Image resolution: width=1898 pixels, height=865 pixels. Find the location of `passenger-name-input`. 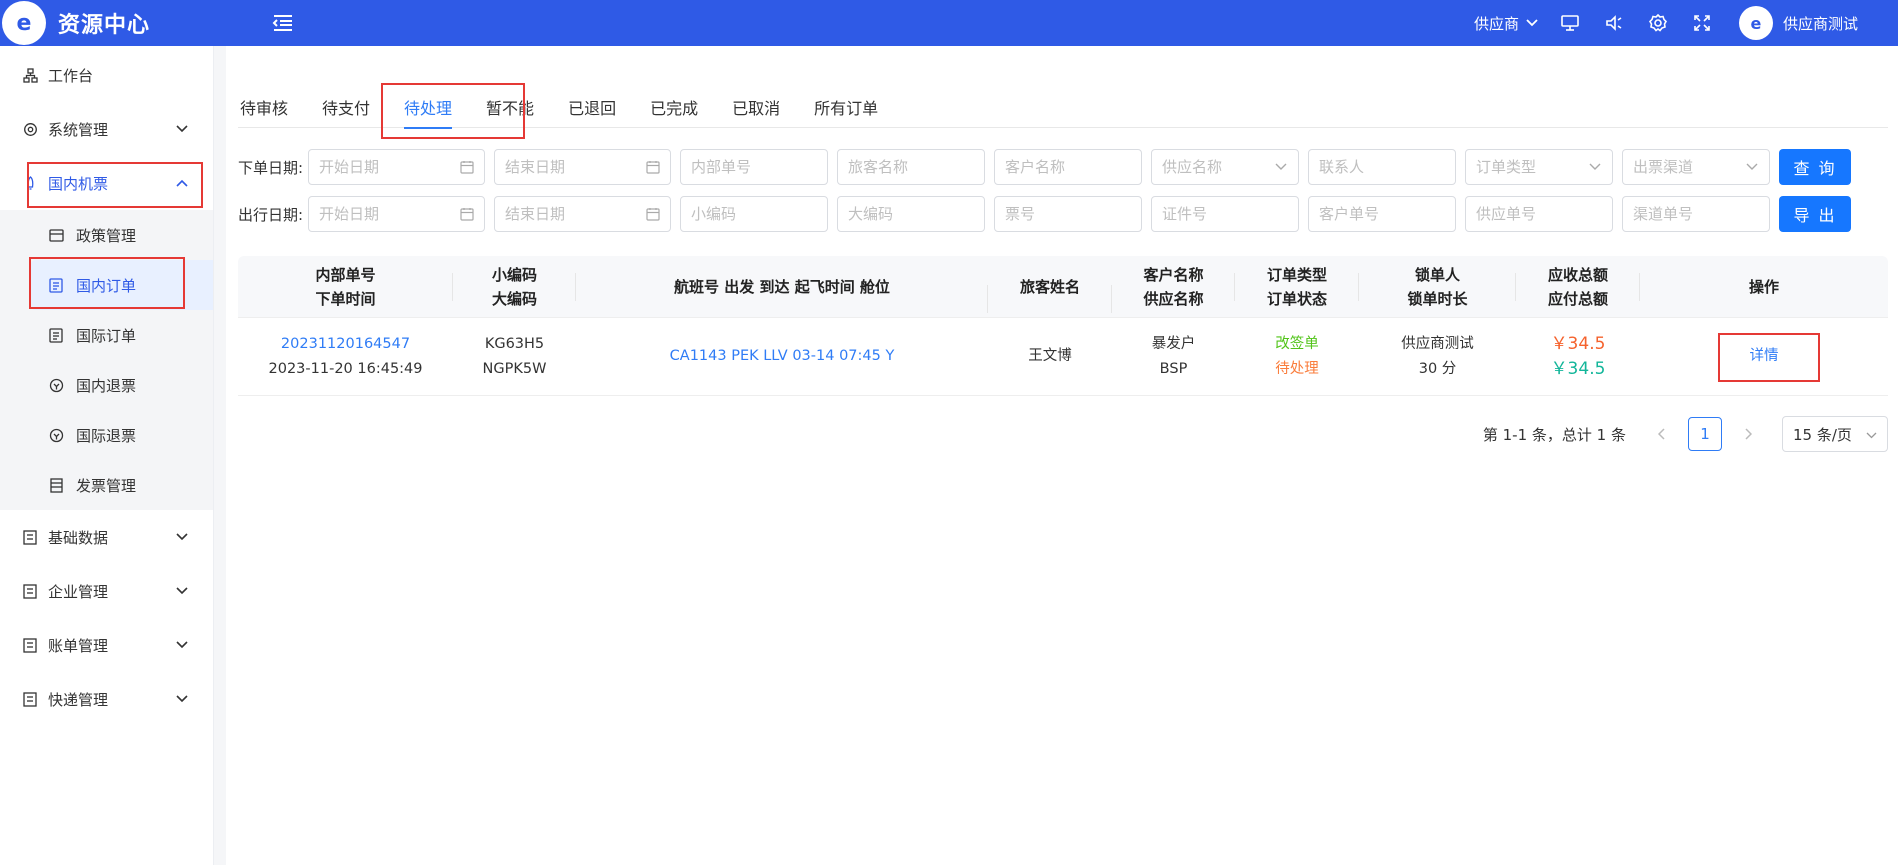

passenger-name-input is located at coordinates (911, 167).